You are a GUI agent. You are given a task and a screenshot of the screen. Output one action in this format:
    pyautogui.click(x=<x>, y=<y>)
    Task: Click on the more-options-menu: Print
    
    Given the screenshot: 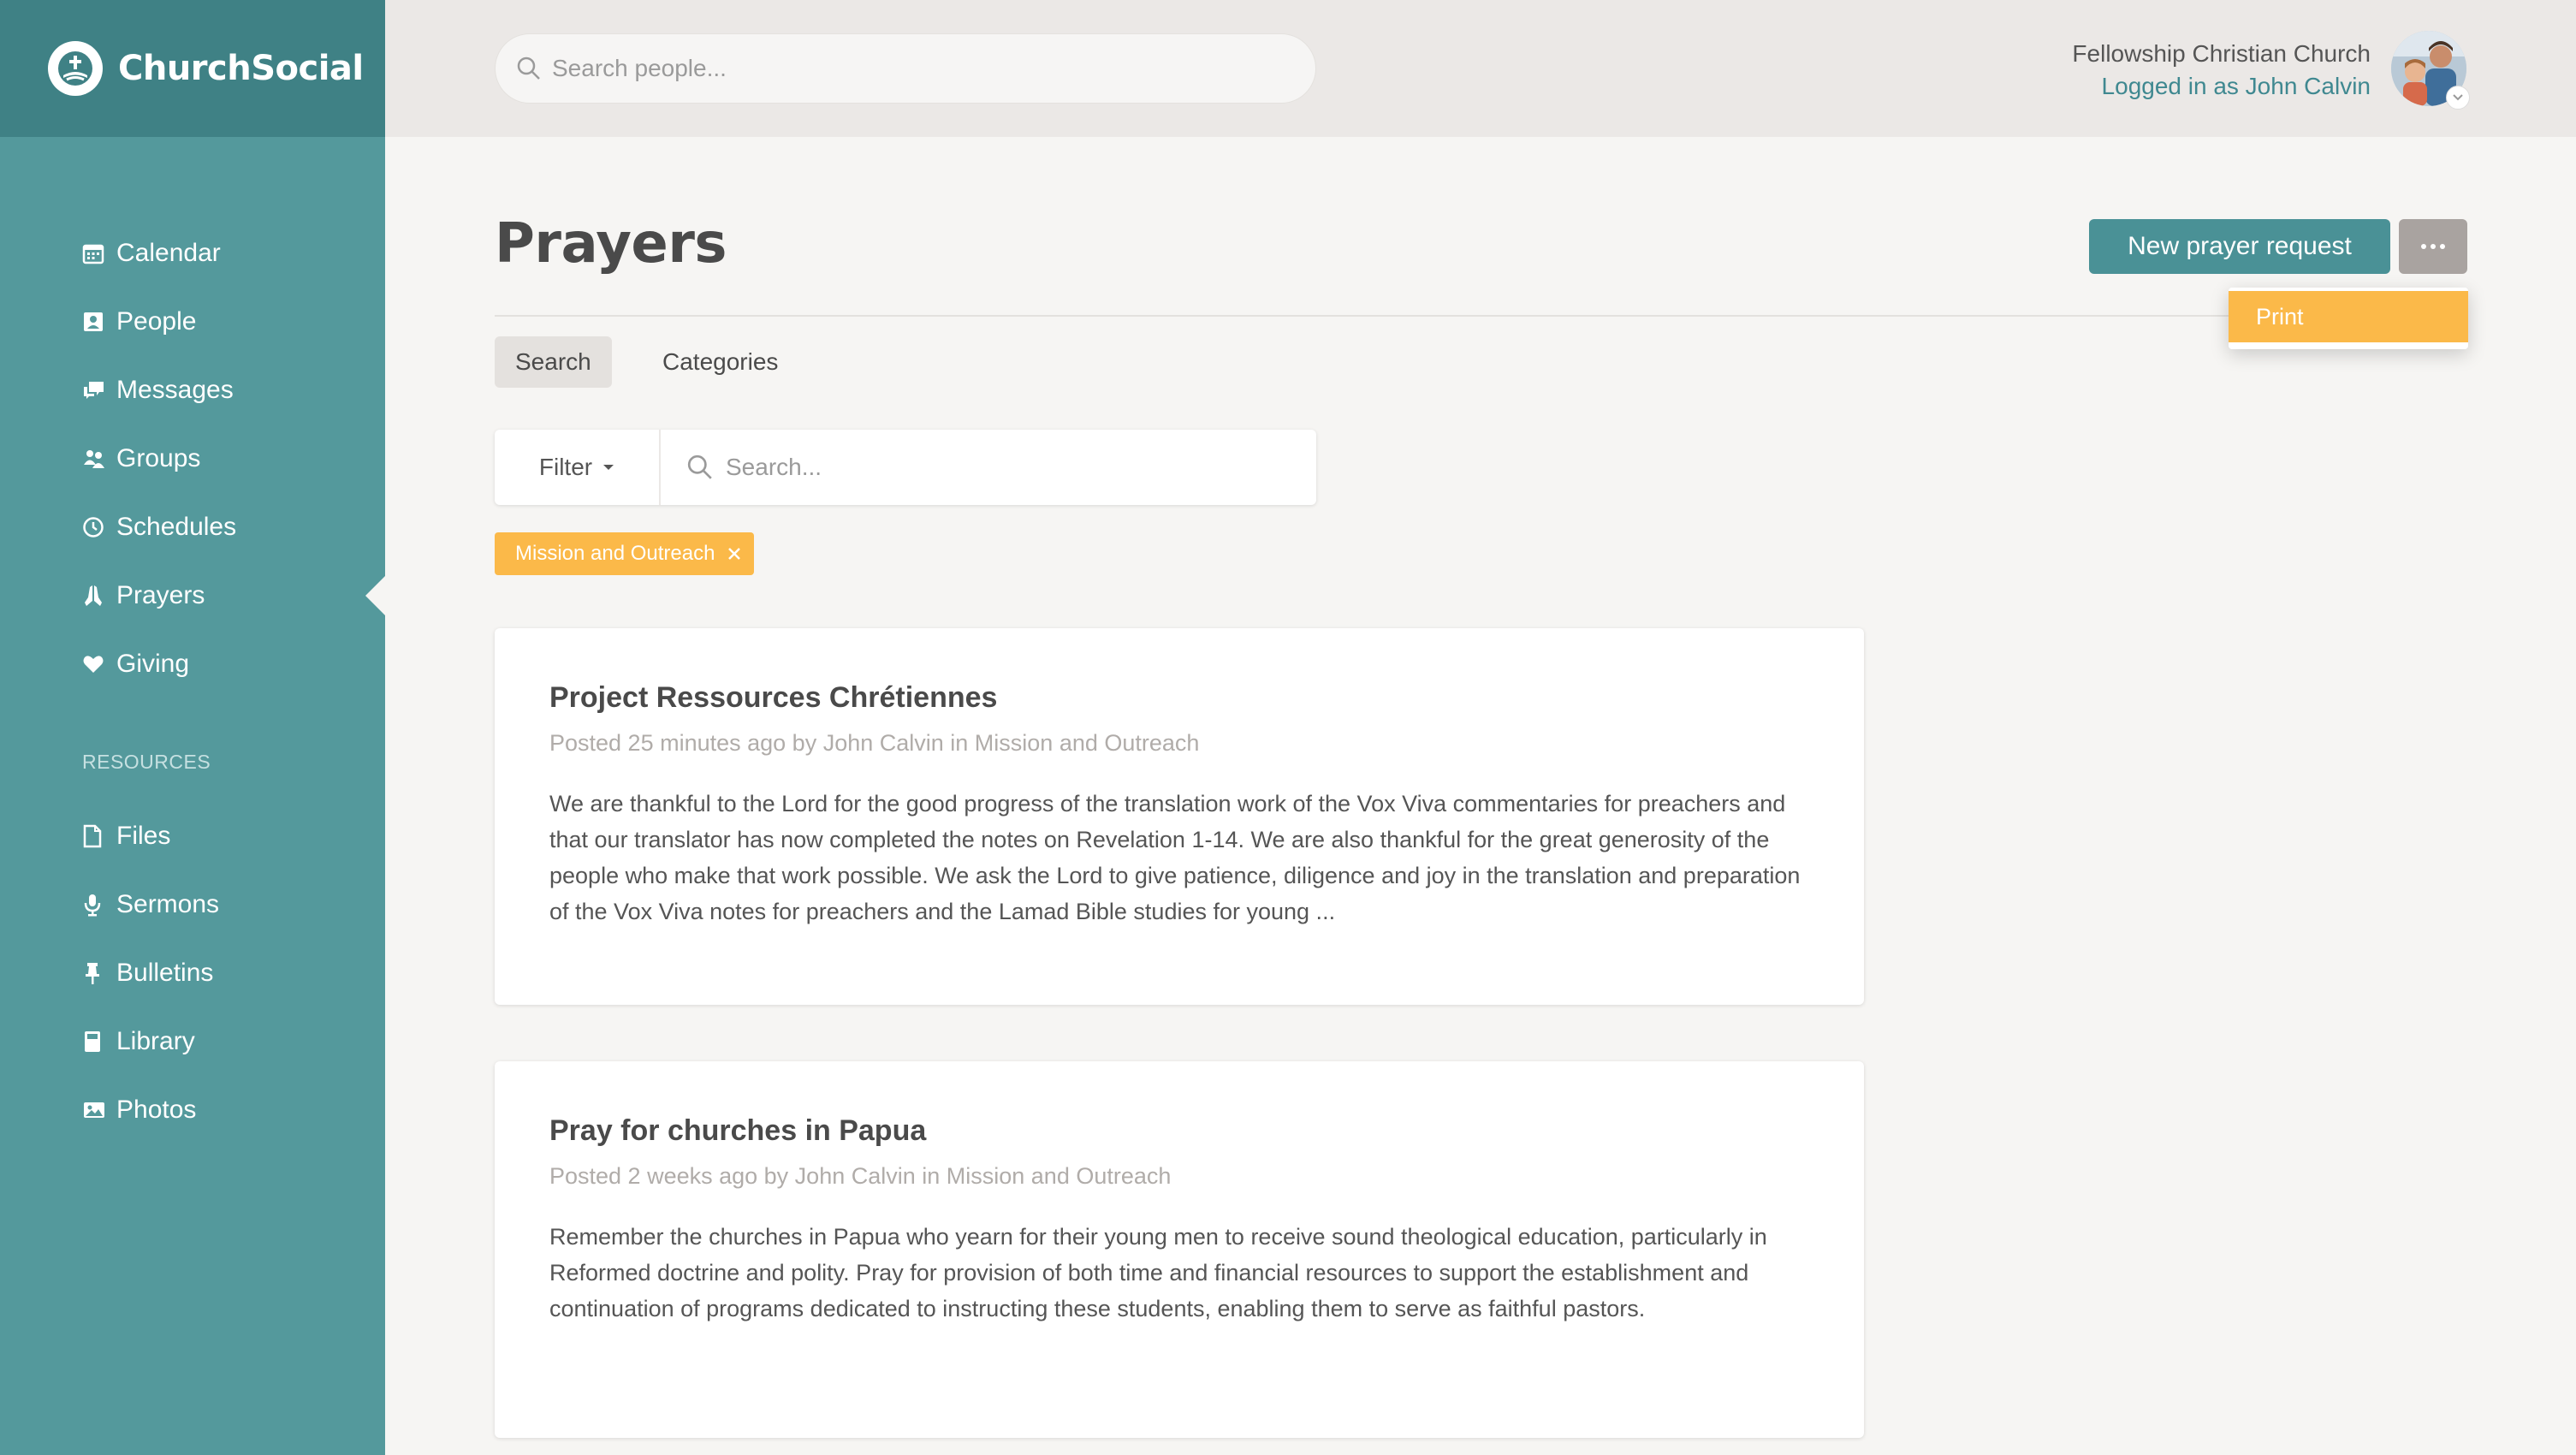 What is the action you would take?
    pyautogui.click(x=2348, y=318)
    